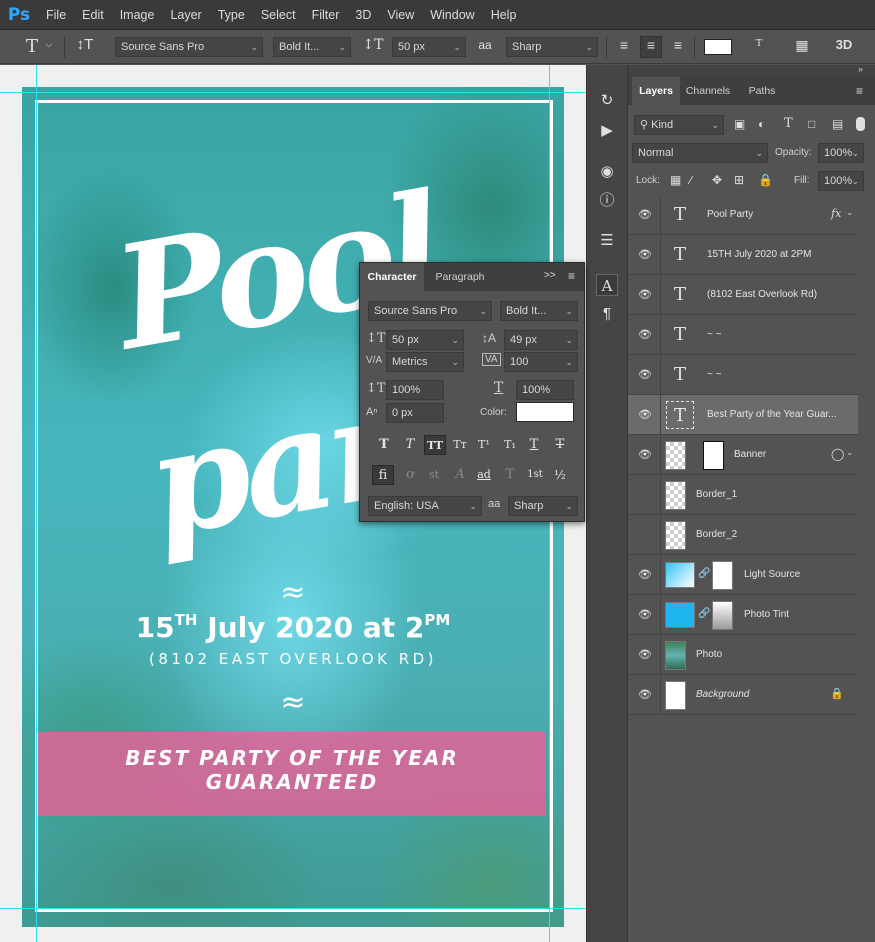 The image size is (875, 942). What do you see at coordinates (293, 92) in the screenshot?
I see `guide-horizontal-top` at bounding box center [293, 92].